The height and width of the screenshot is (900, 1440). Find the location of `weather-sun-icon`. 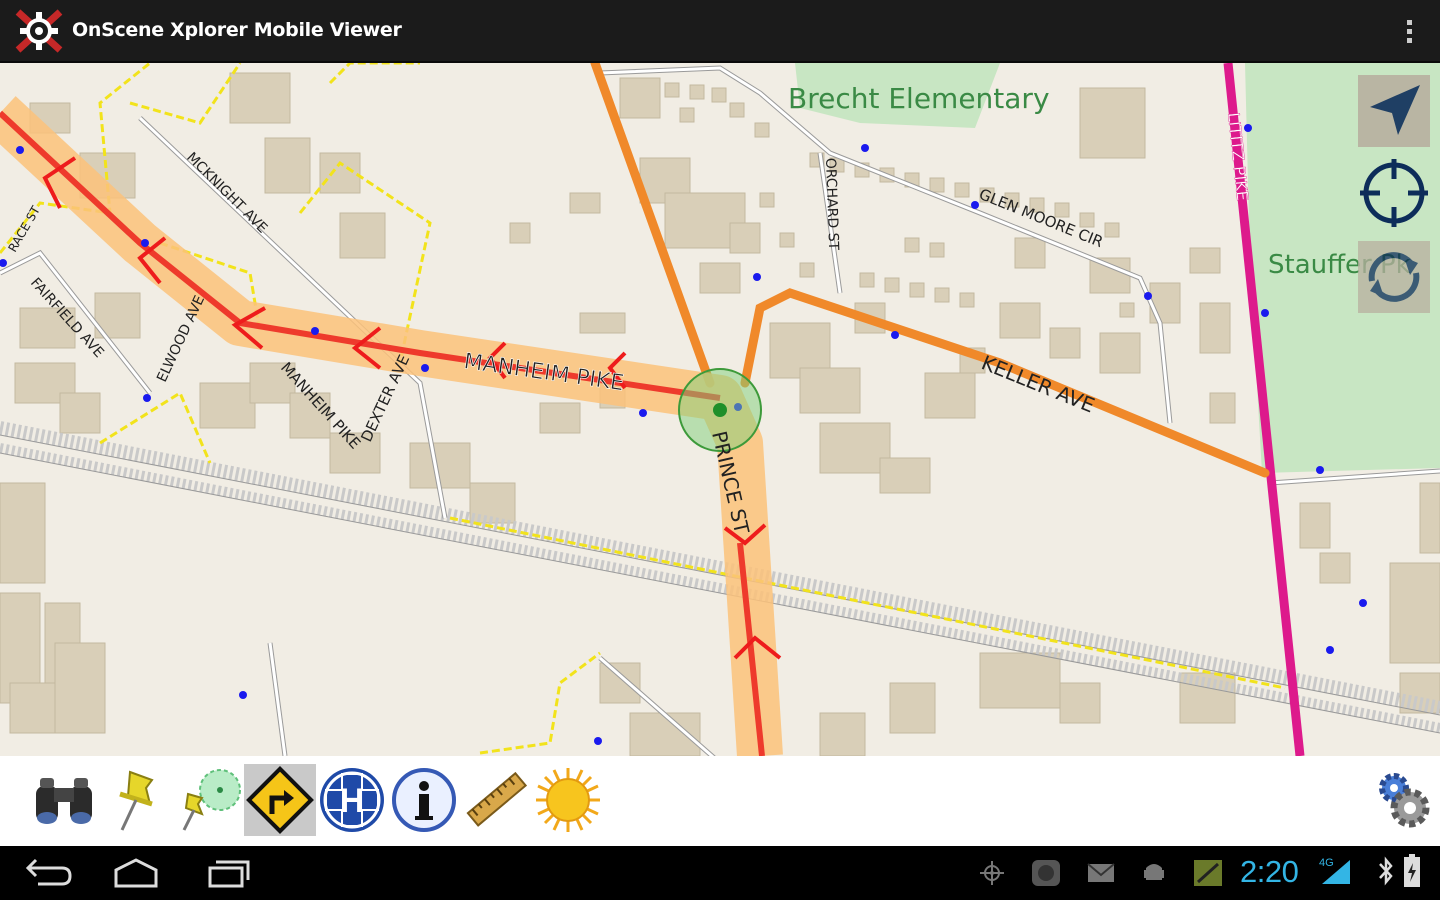

weather-sun-icon is located at coordinates (568, 800).